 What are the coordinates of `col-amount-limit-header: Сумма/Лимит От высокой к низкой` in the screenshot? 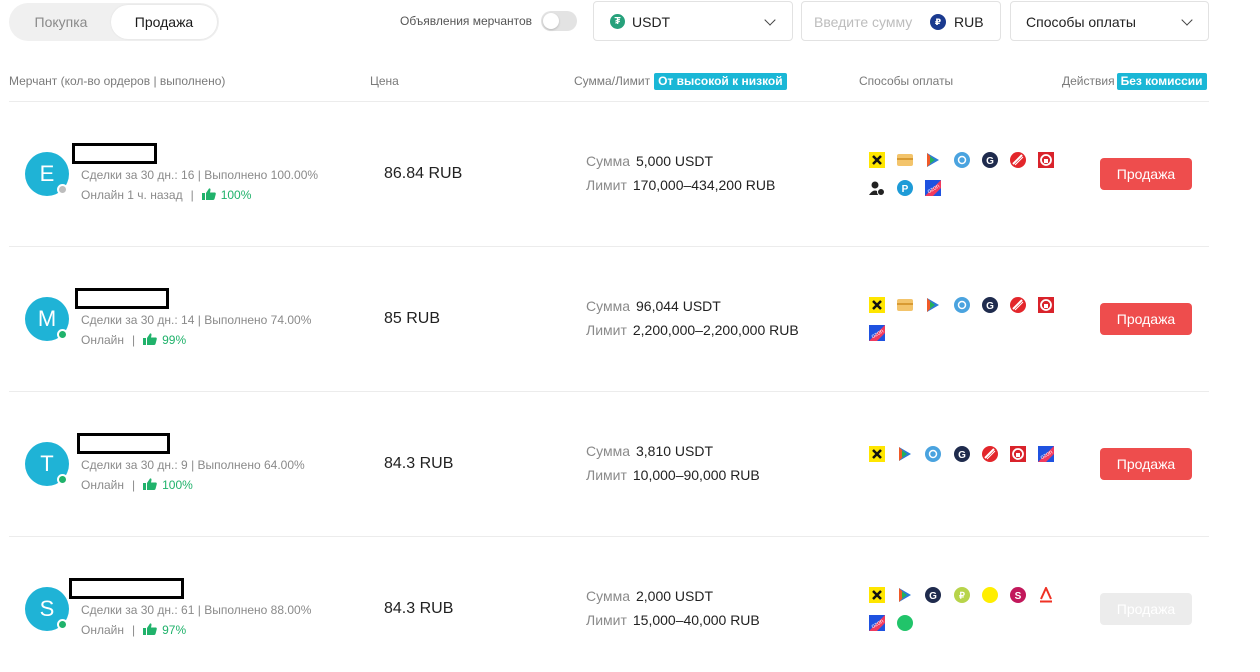 It's located at (680, 81).